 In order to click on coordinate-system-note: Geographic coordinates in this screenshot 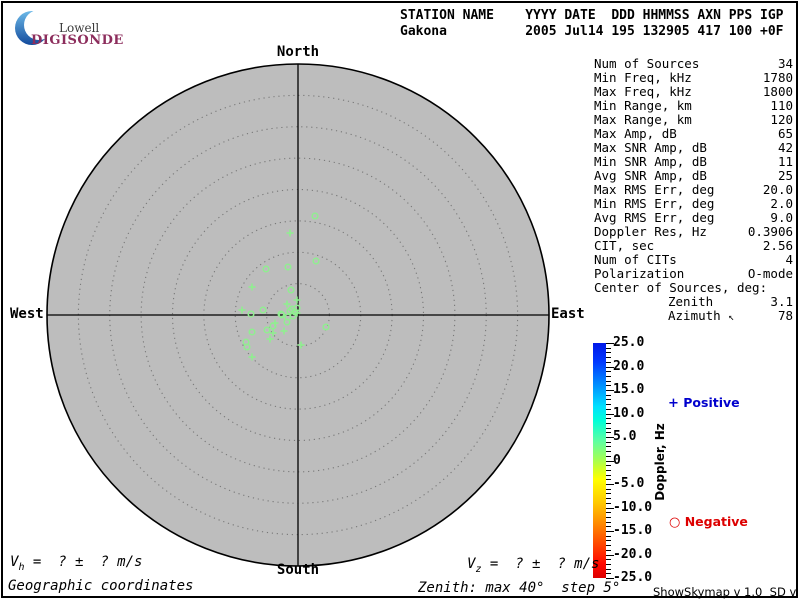, I will do `click(101, 586)`.